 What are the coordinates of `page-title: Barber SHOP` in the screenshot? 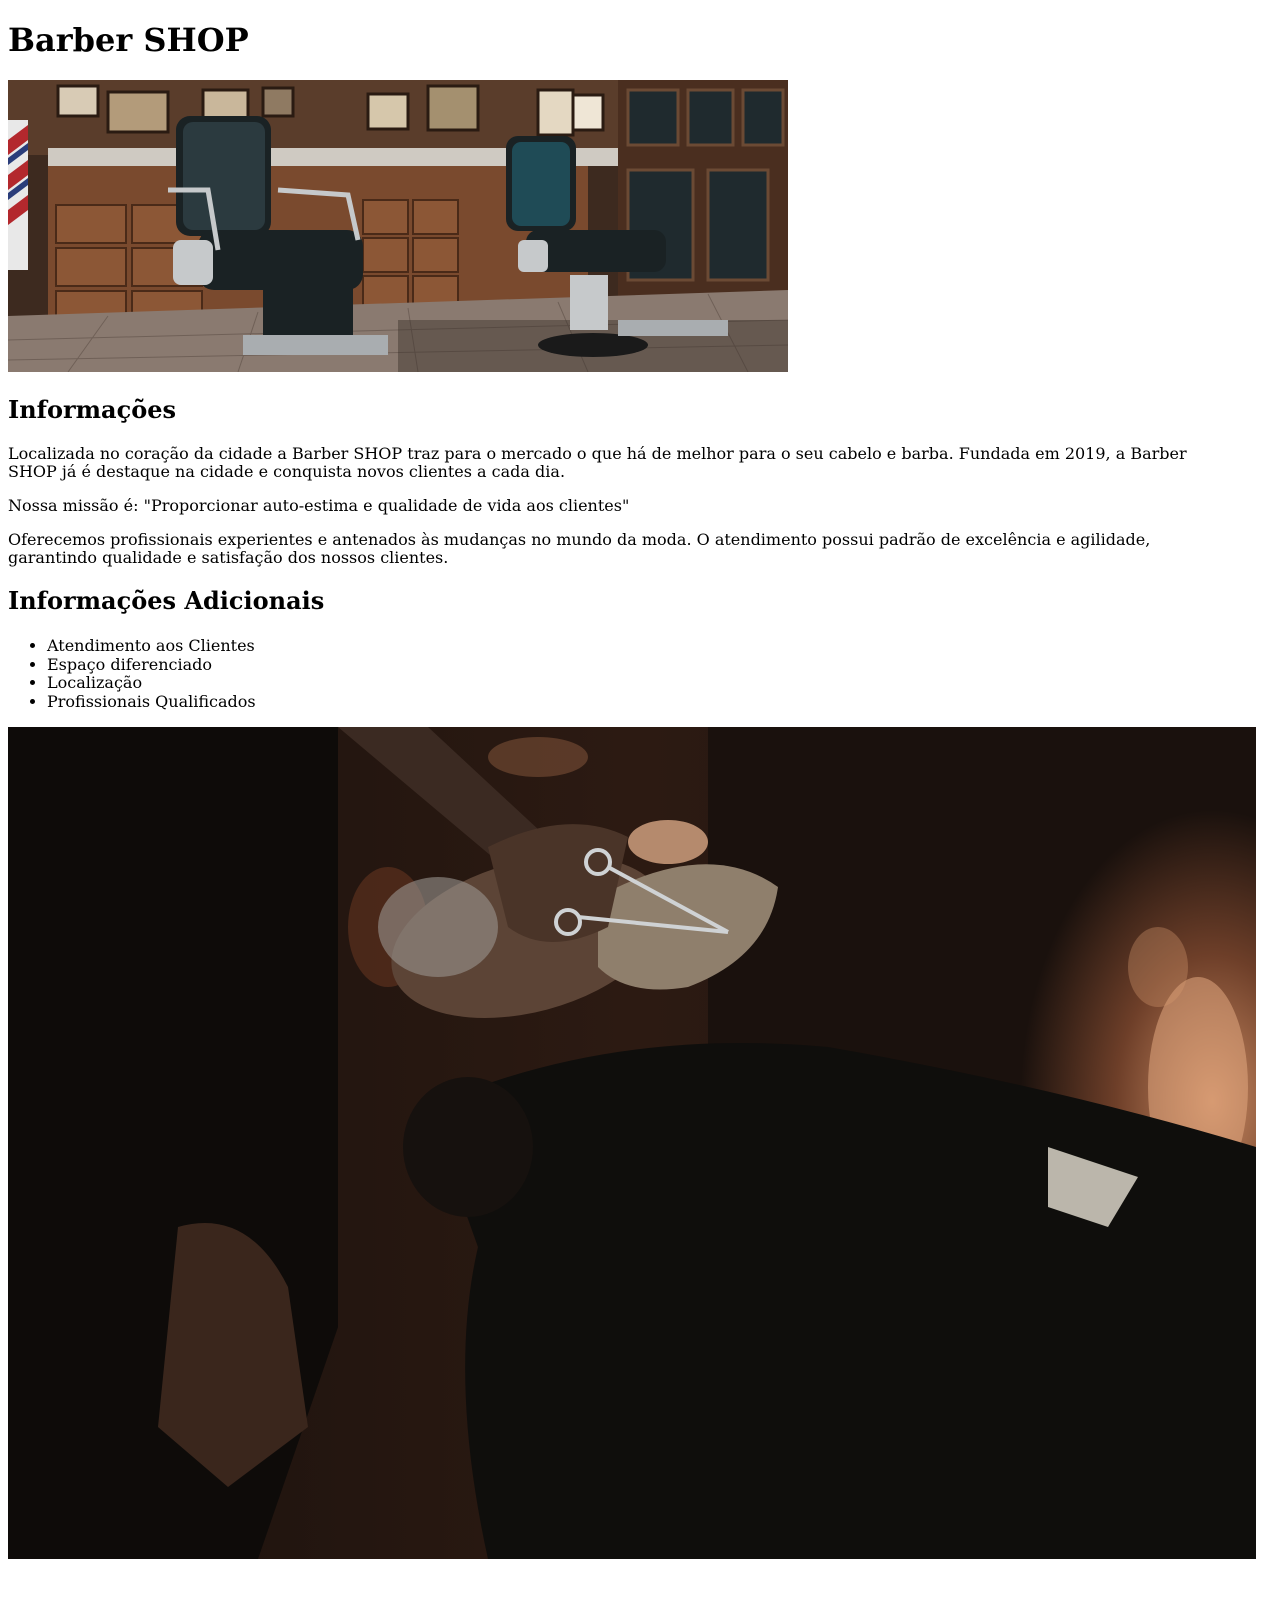 It's located at (128, 40).